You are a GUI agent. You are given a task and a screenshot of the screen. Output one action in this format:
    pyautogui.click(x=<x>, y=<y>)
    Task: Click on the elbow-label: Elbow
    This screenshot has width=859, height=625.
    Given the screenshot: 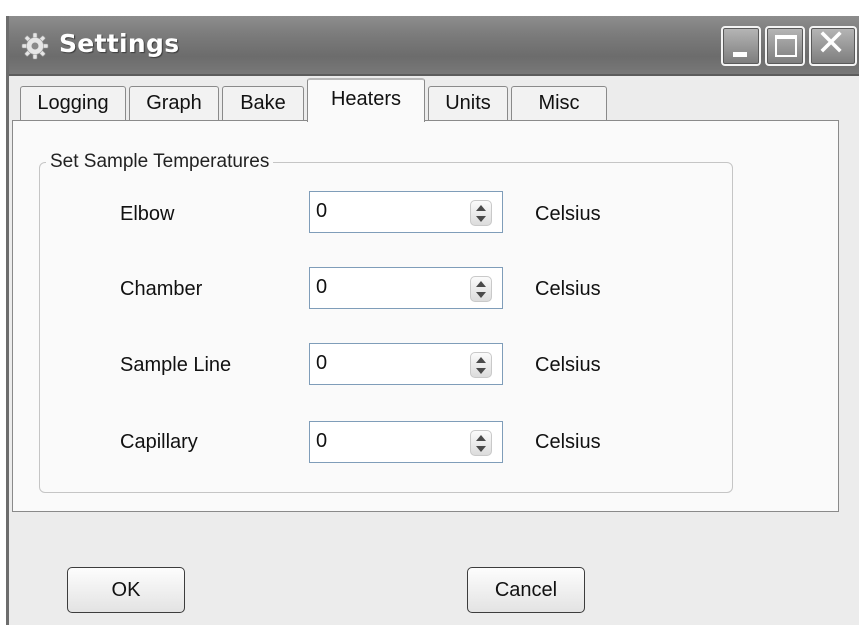 What is the action you would take?
    pyautogui.click(x=147, y=214)
    